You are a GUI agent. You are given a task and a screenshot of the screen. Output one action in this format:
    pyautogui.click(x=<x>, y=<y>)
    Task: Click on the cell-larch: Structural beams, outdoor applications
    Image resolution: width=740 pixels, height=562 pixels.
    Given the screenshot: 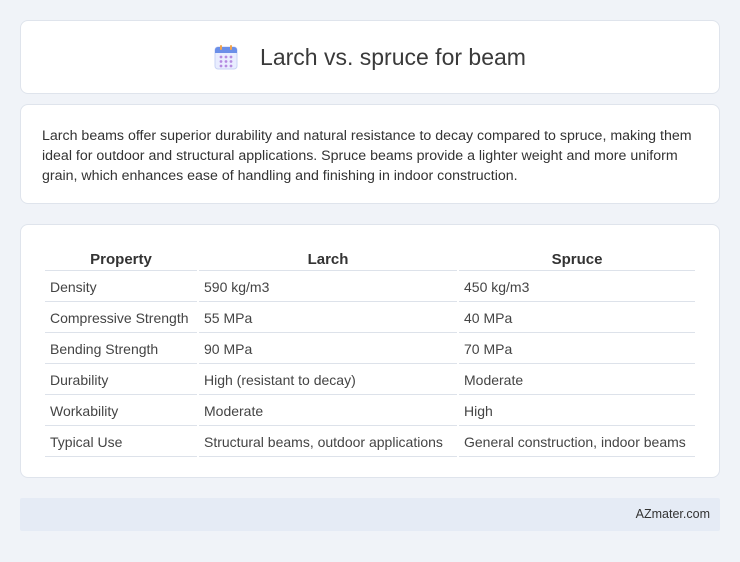 What is the action you would take?
    pyautogui.click(x=328, y=442)
    